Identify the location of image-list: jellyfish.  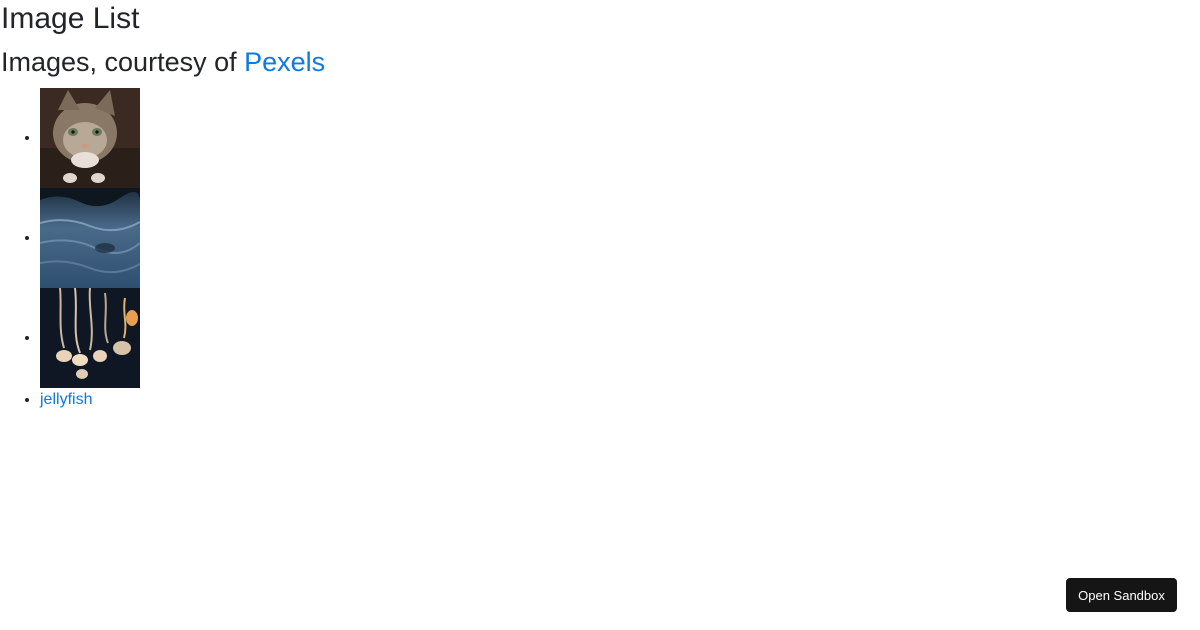
(70, 250).